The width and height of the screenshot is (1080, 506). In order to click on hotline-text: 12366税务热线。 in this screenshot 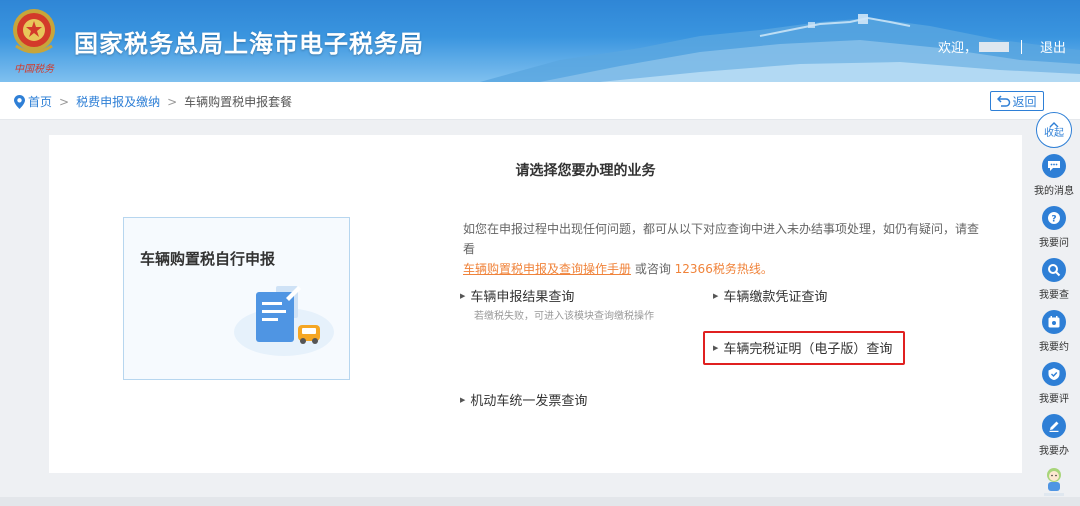, I will do `click(723, 269)`.